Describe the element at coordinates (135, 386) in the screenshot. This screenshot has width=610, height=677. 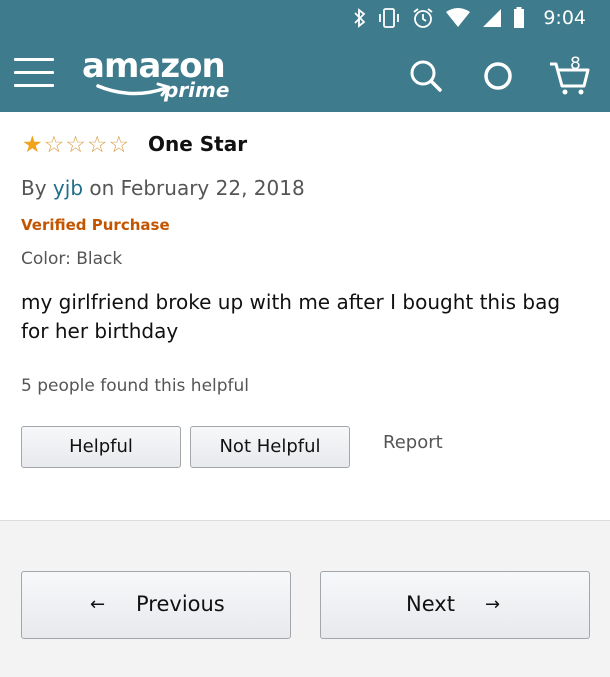
I see `helpful-count: 5 people found this helpful` at that location.